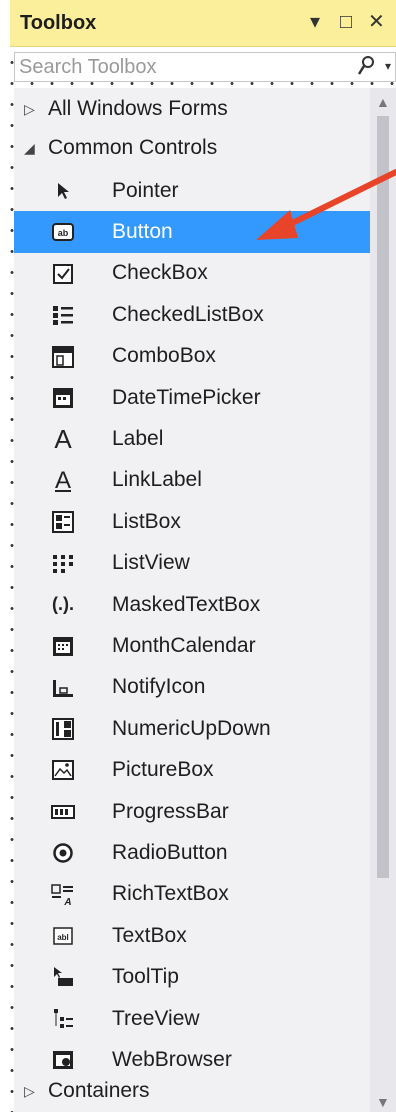 This screenshot has width=396, height=1112. Describe the element at coordinates (186, 604) in the screenshot. I see `item-label: MaskedTextBox` at that location.